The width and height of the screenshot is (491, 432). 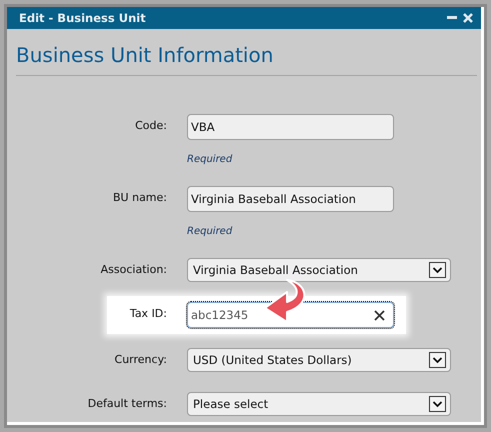 What do you see at coordinates (203, 127) in the screenshot?
I see `field-value: VBA` at bounding box center [203, 127].